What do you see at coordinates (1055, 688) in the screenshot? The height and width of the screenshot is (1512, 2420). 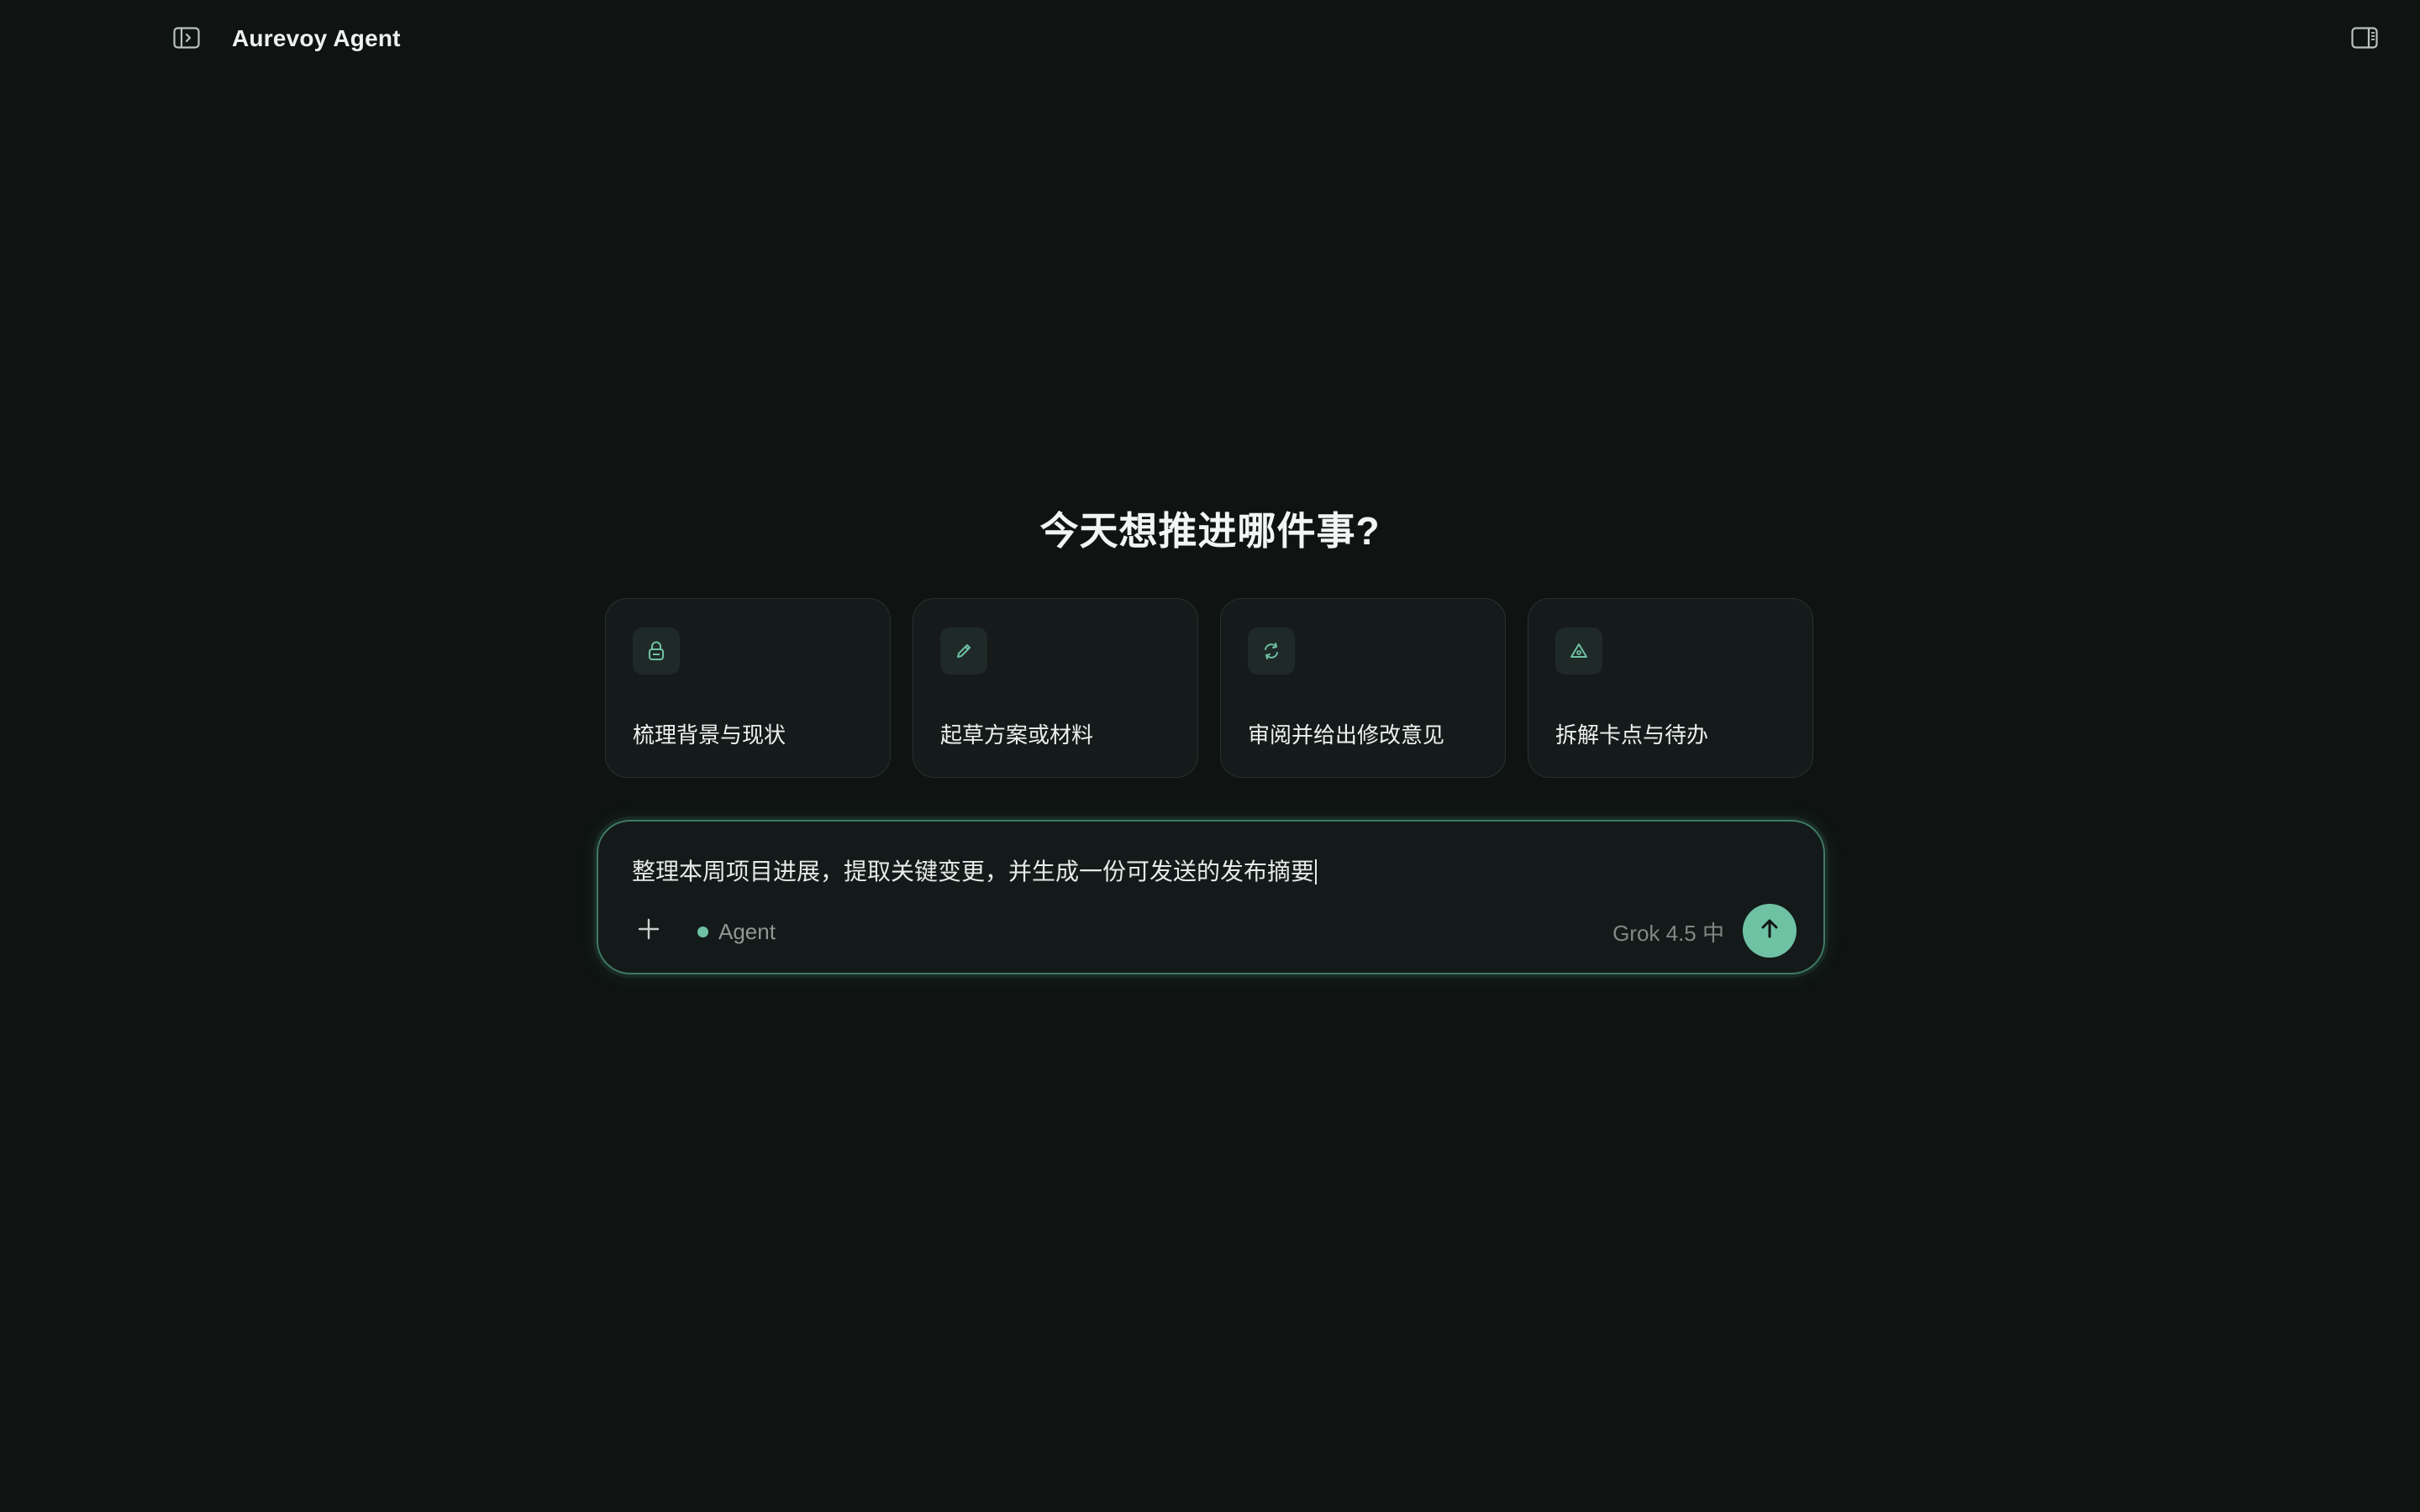 I see `suggestion-card-draft: 起草方案或材料` at bounding box center [1055, 688].